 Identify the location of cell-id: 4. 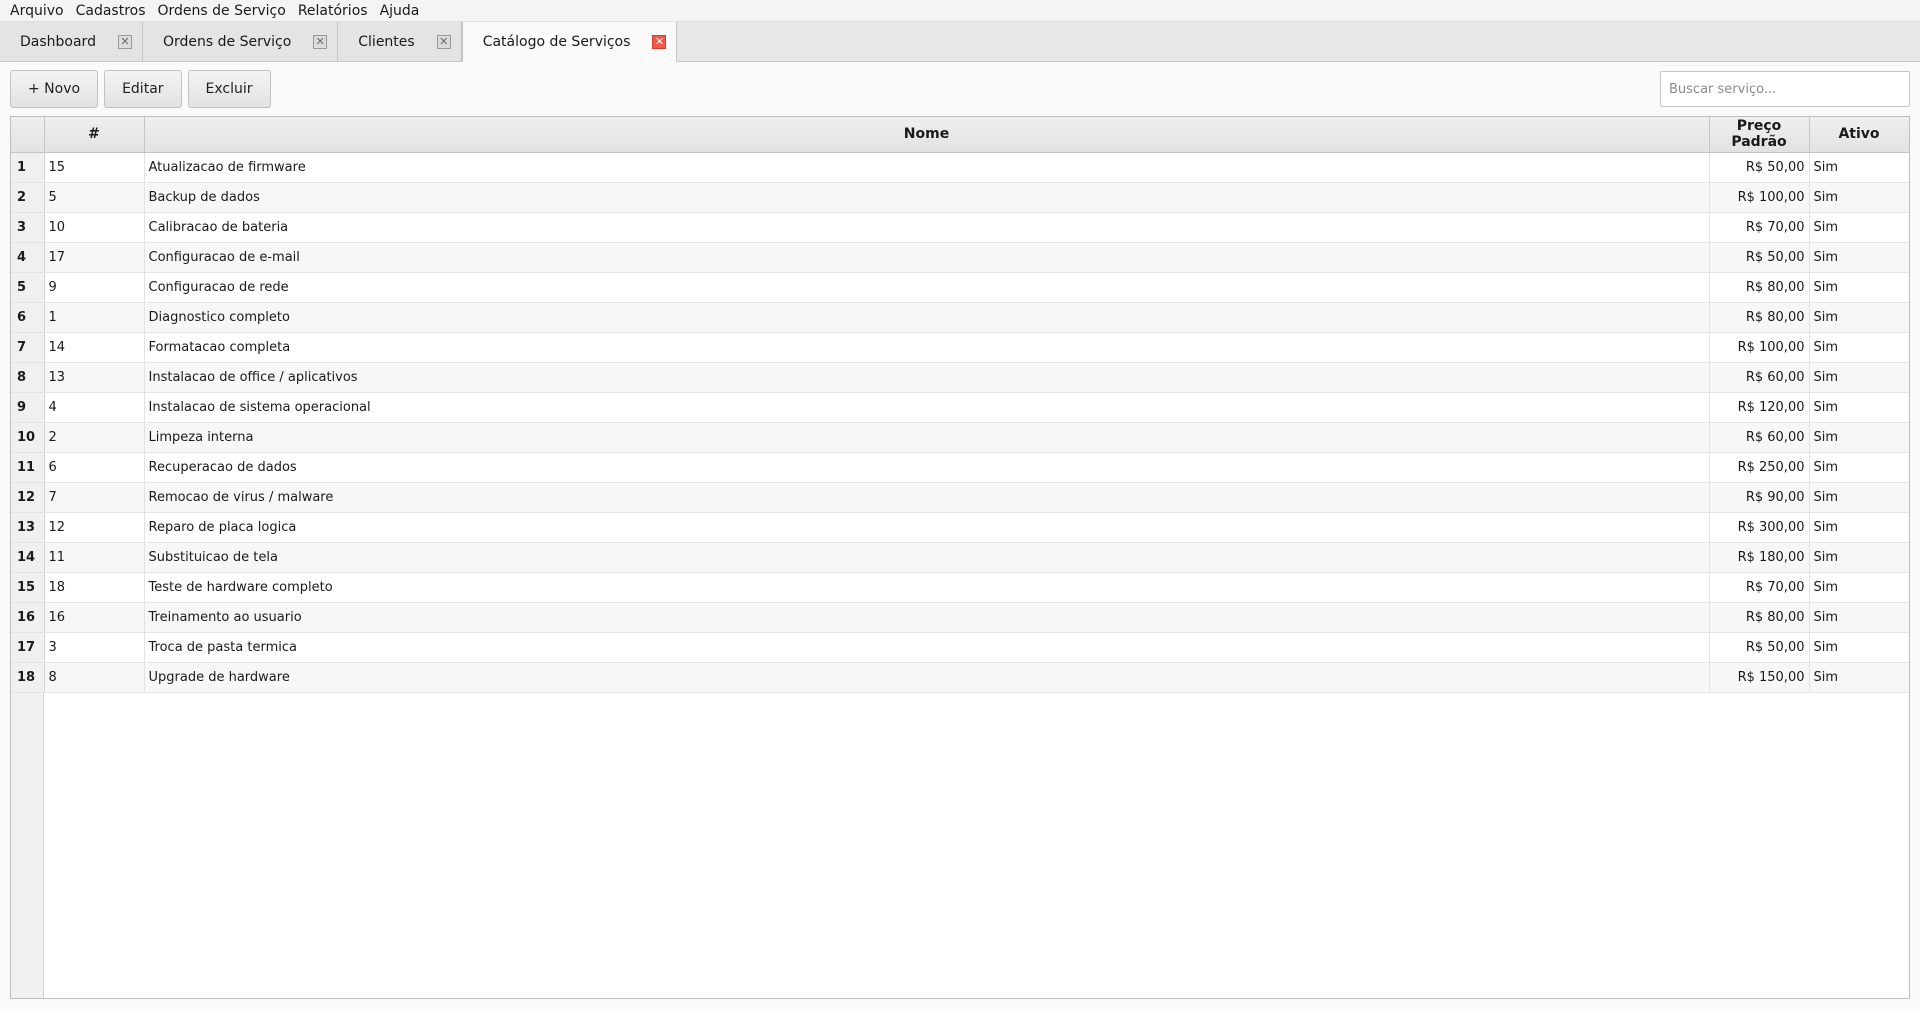
(94, 407).